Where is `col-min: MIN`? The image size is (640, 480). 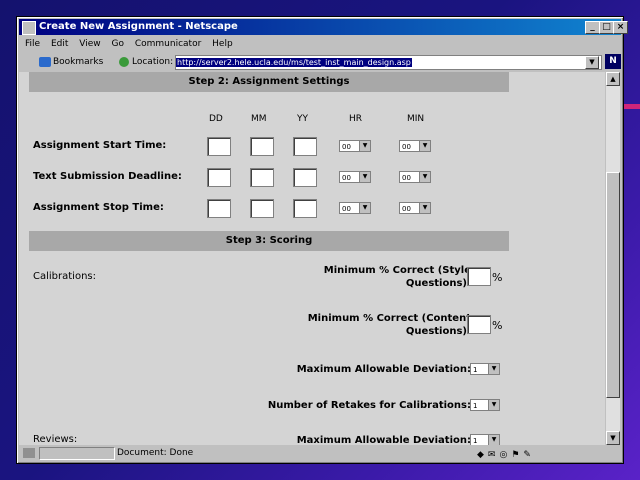
col-min: MIN is located at coordinates (416, 119).